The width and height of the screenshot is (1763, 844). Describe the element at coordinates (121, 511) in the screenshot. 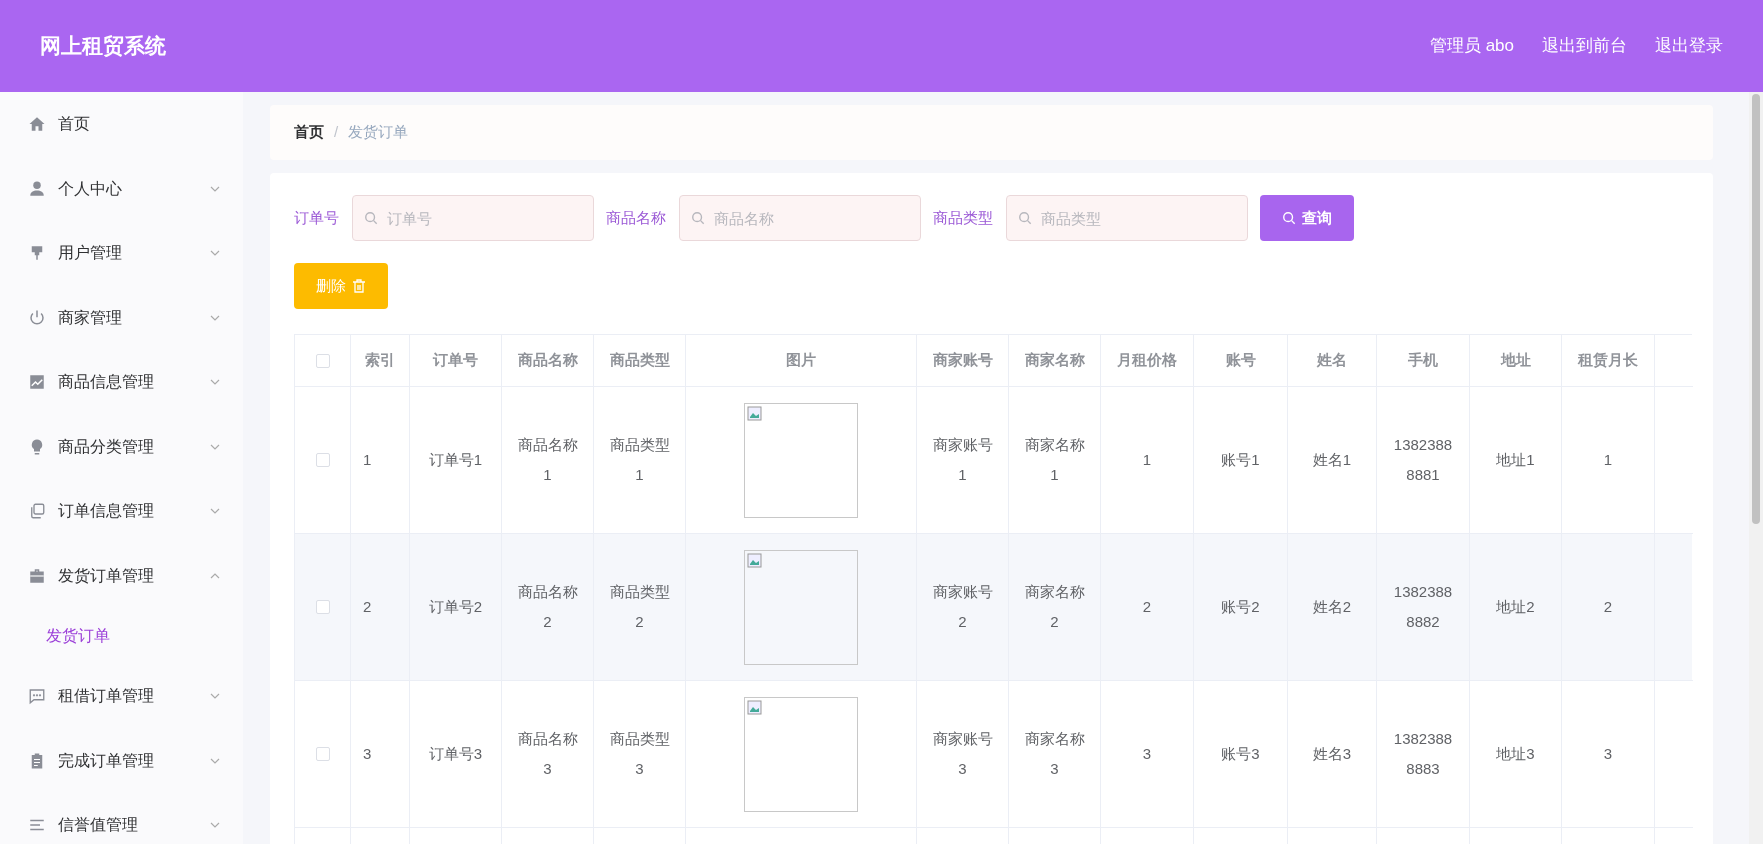

I see `sidebar-item: 订单信息管理` at that location.